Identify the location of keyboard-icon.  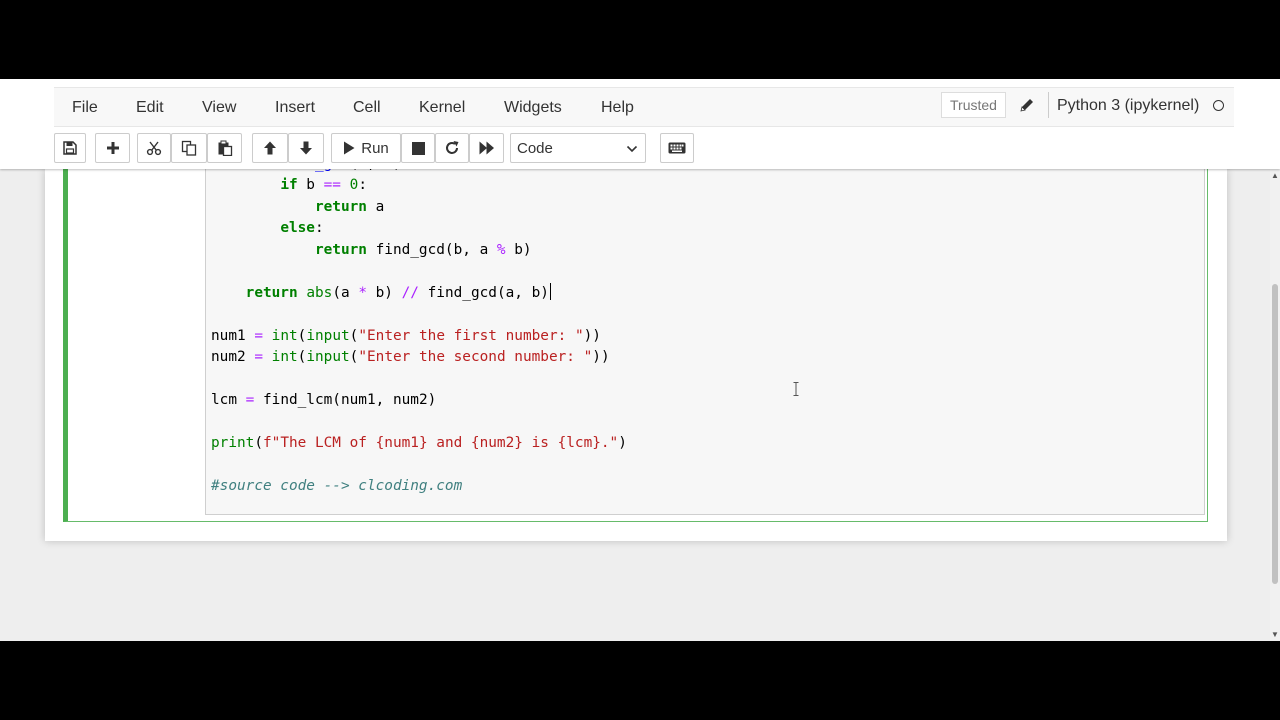
(677, 148).